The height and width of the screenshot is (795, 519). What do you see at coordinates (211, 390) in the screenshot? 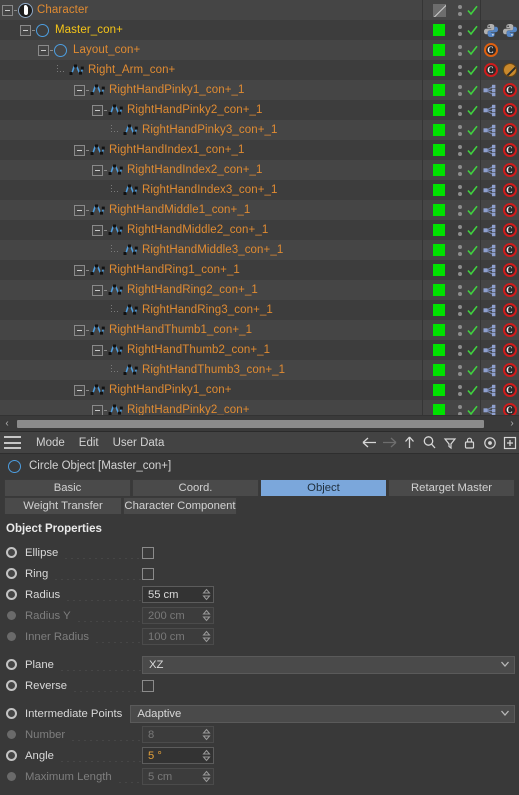
I see `object-row-left: RightHandPinky1_con+` at bounding box center [211, 390].